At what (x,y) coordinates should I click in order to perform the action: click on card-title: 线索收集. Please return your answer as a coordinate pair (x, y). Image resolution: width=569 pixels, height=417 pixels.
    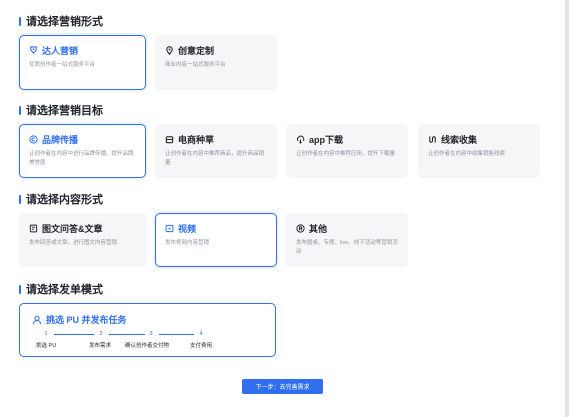
    Looking at the image, I should click on (459, 139).